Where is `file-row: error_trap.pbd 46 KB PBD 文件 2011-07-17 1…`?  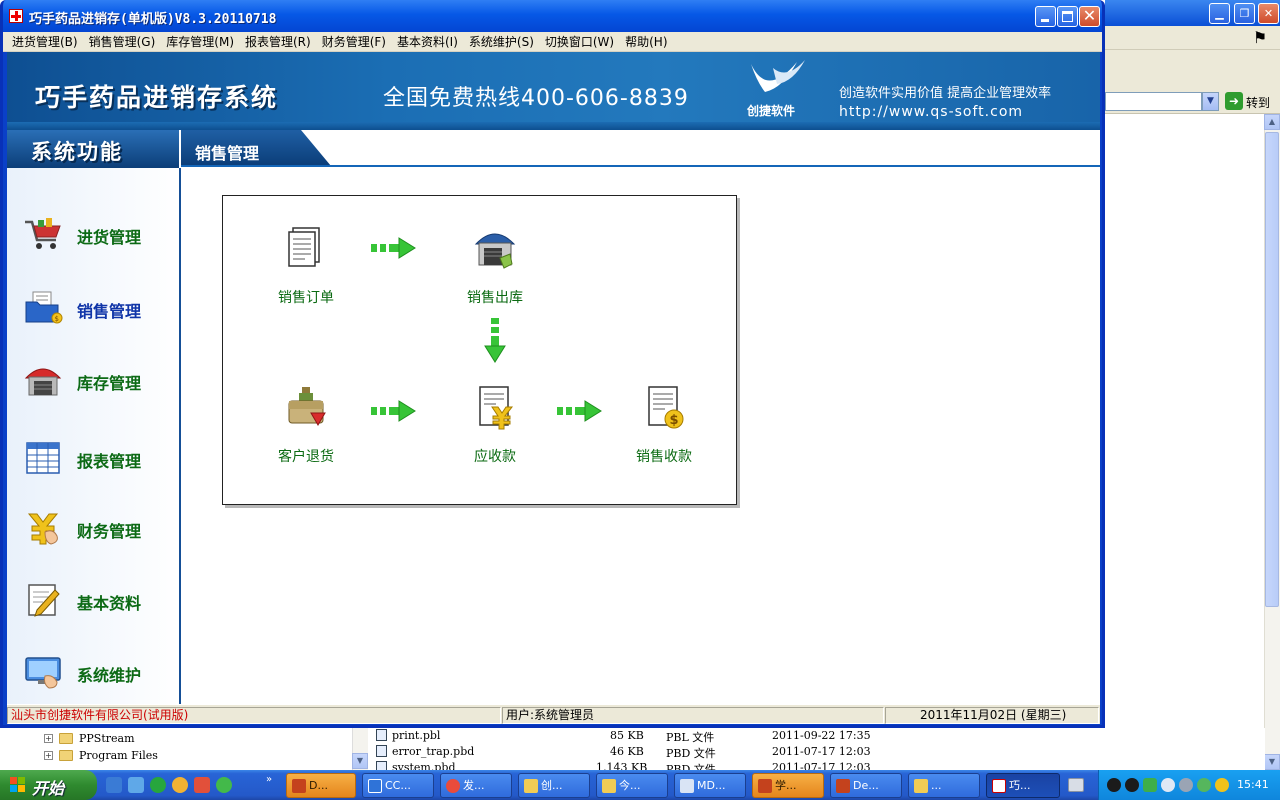 file-row: error_trap.pbd 46 KB PBD 文件 2011-07-17 1… is located at coordinates (817, 752).